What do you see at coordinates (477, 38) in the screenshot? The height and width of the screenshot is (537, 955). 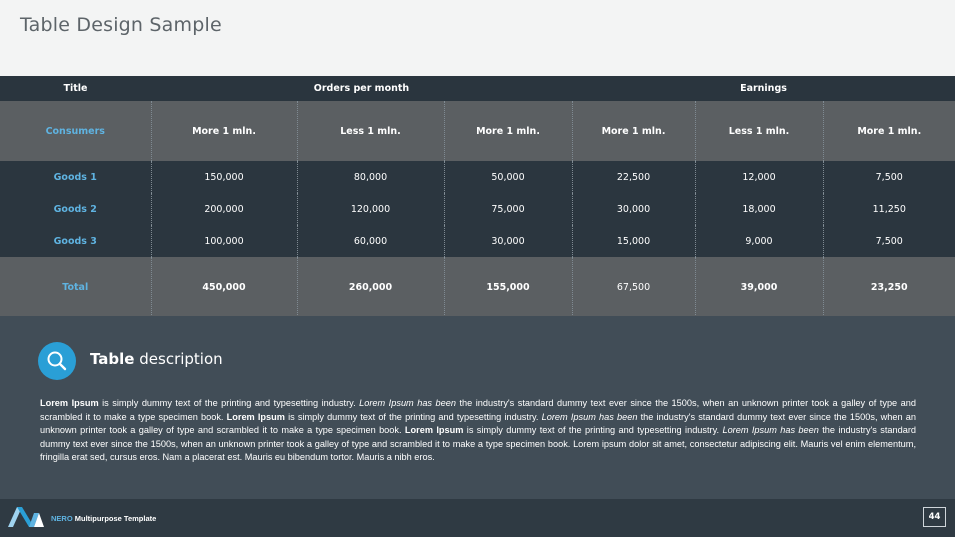 I see `title-bar: Table Design Sample` at bounding box center [477, 38].